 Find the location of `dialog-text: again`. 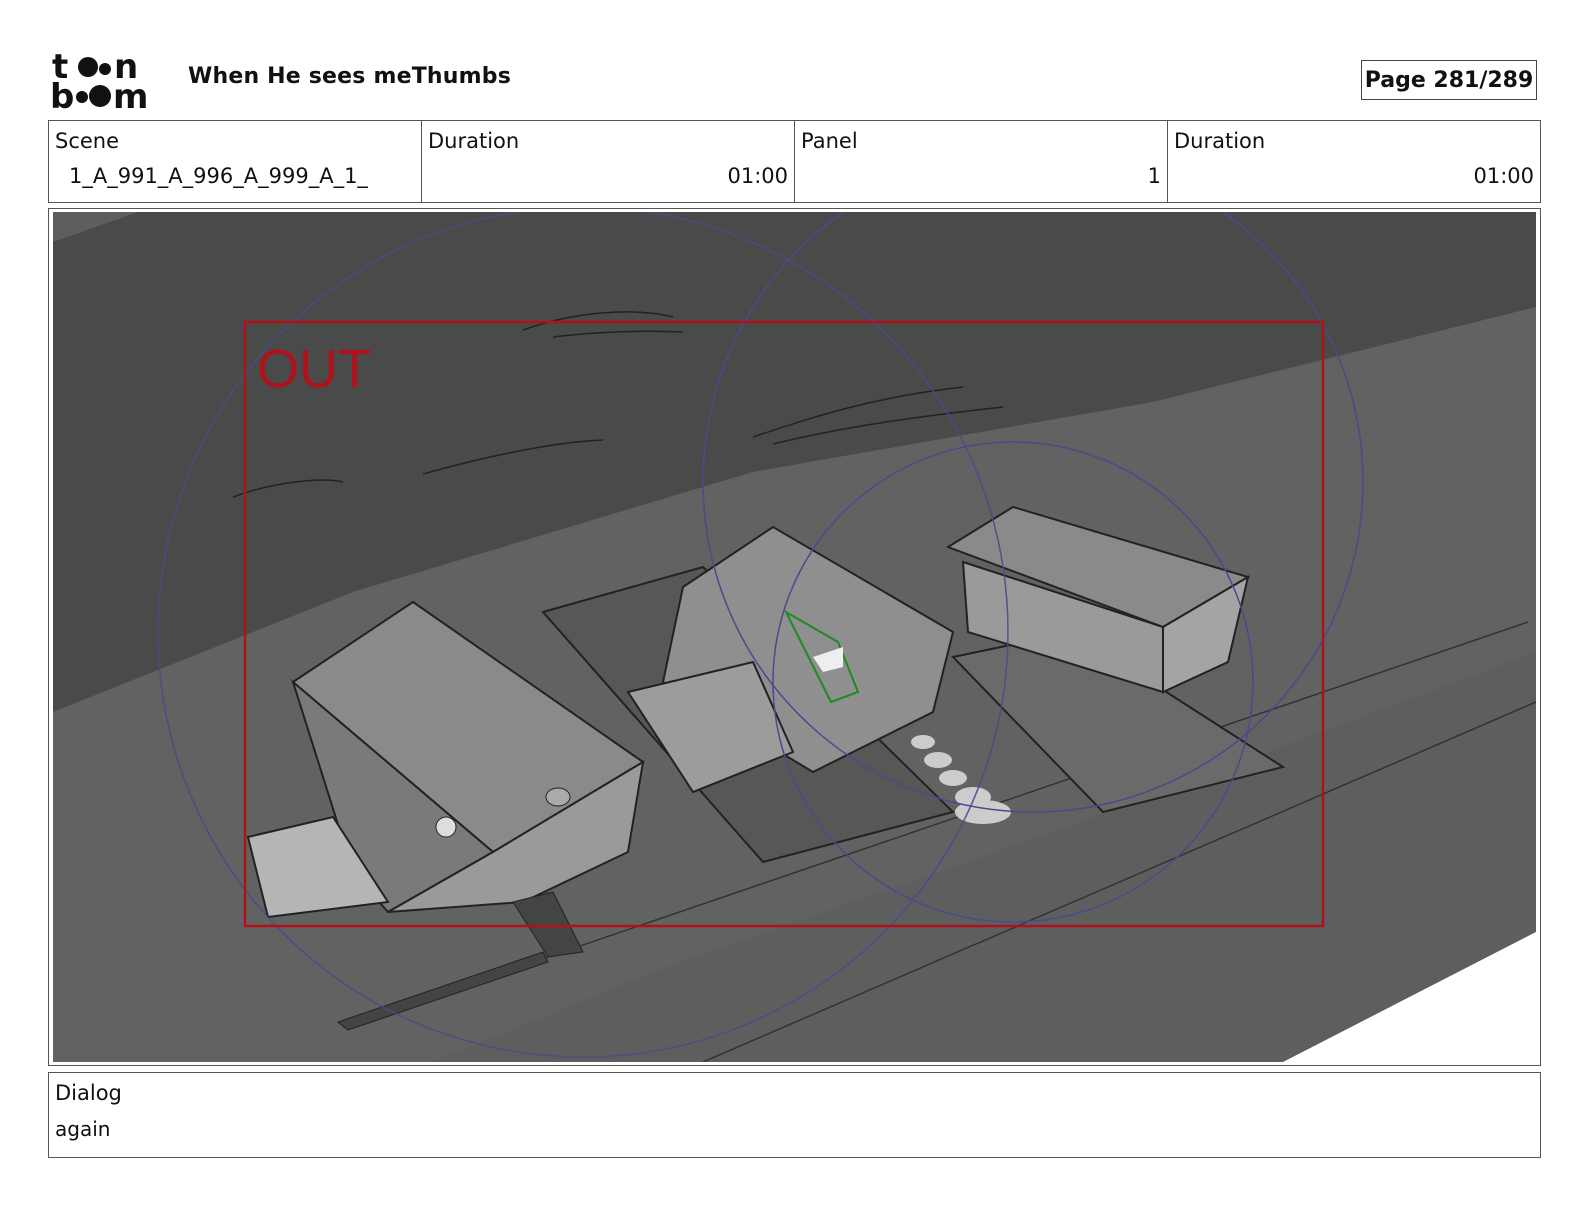

dialog-text: again is located at coordinates (83, 1129).